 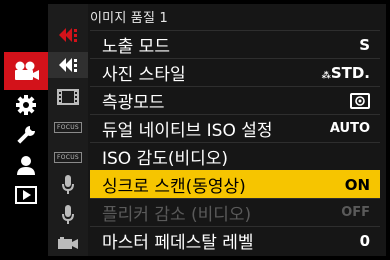 I want to click on menu-row-photo-style: 사진 스타일 ⁂STD., so click(x=235, y=72).